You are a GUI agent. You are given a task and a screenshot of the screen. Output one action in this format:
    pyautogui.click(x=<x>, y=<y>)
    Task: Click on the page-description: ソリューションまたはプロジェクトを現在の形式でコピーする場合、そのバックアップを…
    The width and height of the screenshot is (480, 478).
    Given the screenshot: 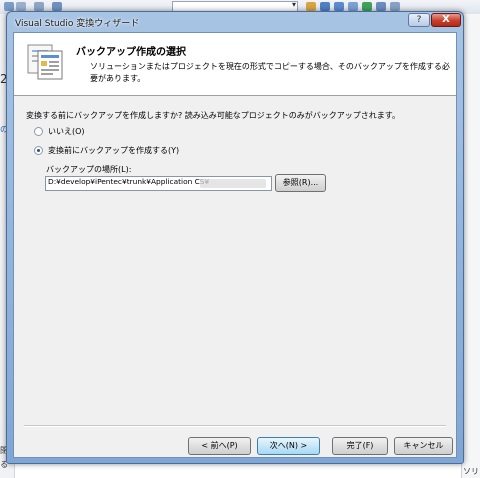 What is the action you would take?
    pyautogui.click(x=270, y=72)
    